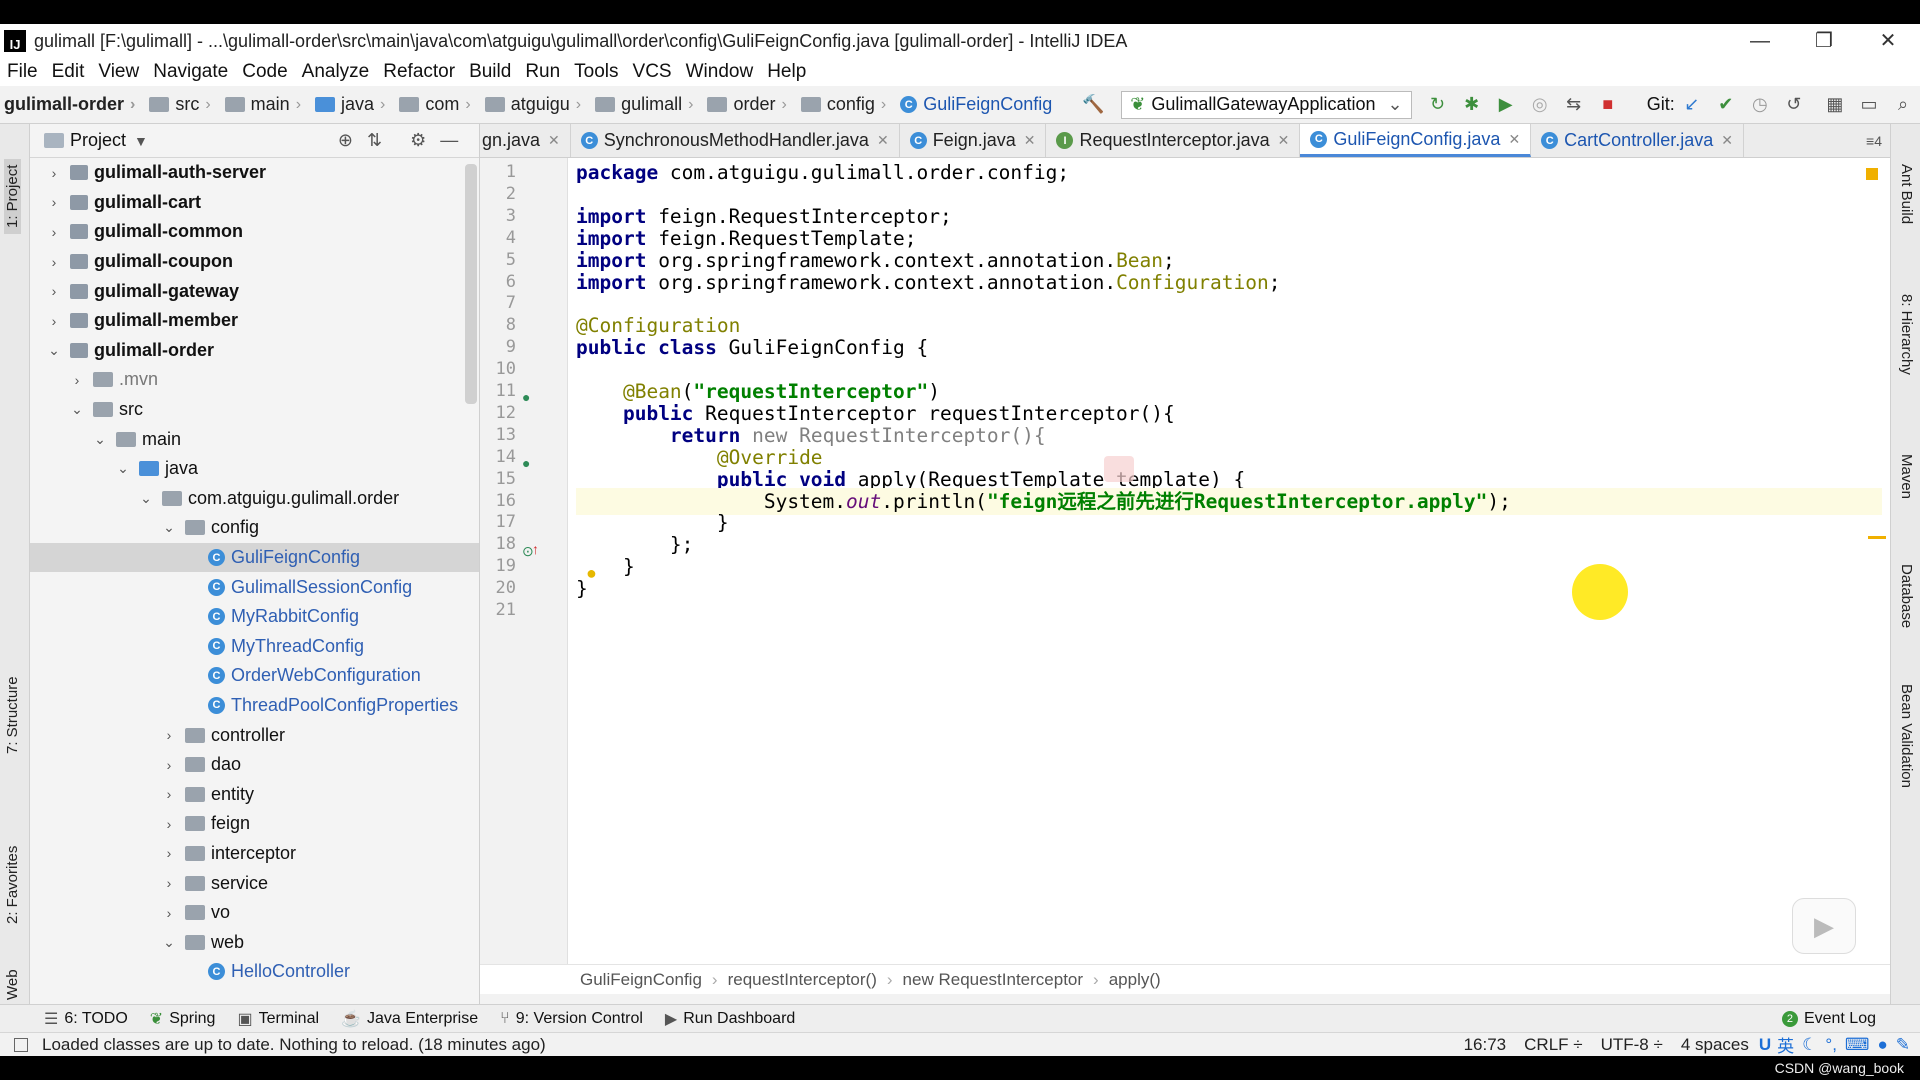 This screenshot has height=1080, width=1920. What do you see at coordinates (254, 469) in the screenshot?
I see `tree-item: ⌄ java` at bounding box center [254, 469].